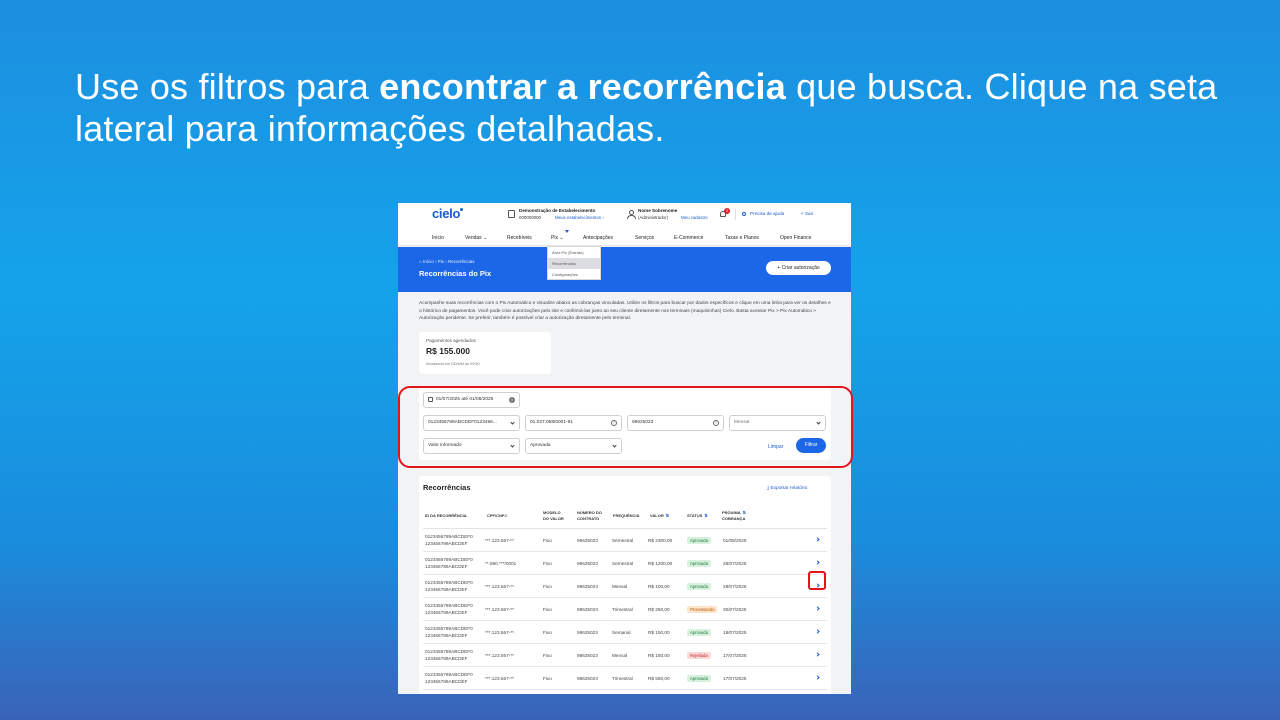  What do you see at coordinates (567, 231) in the screenshot?
I see `active-indicator` at bounding box center [567, 231].